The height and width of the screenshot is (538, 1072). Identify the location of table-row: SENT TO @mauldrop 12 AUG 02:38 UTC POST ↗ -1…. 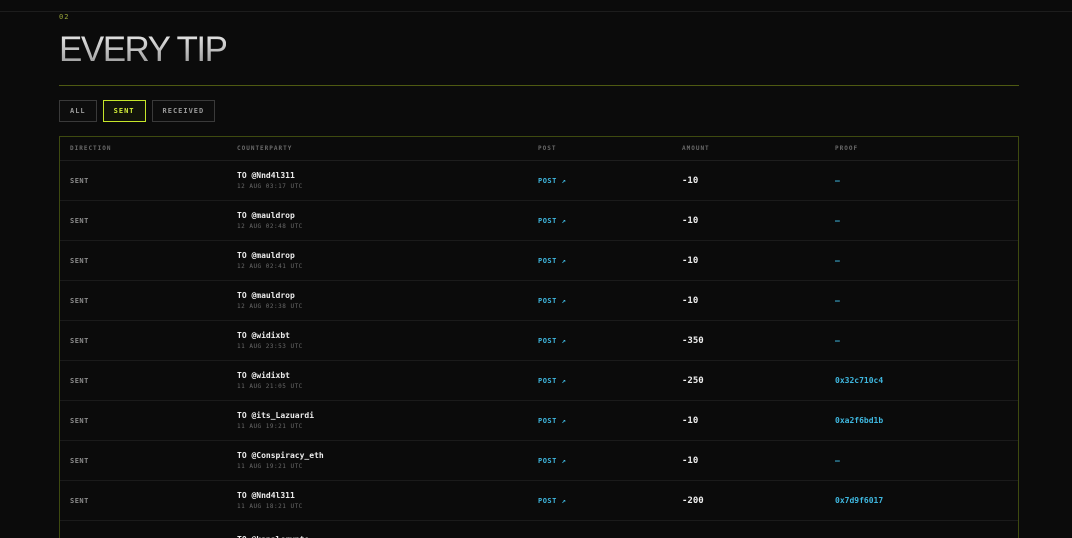
(539, 301).